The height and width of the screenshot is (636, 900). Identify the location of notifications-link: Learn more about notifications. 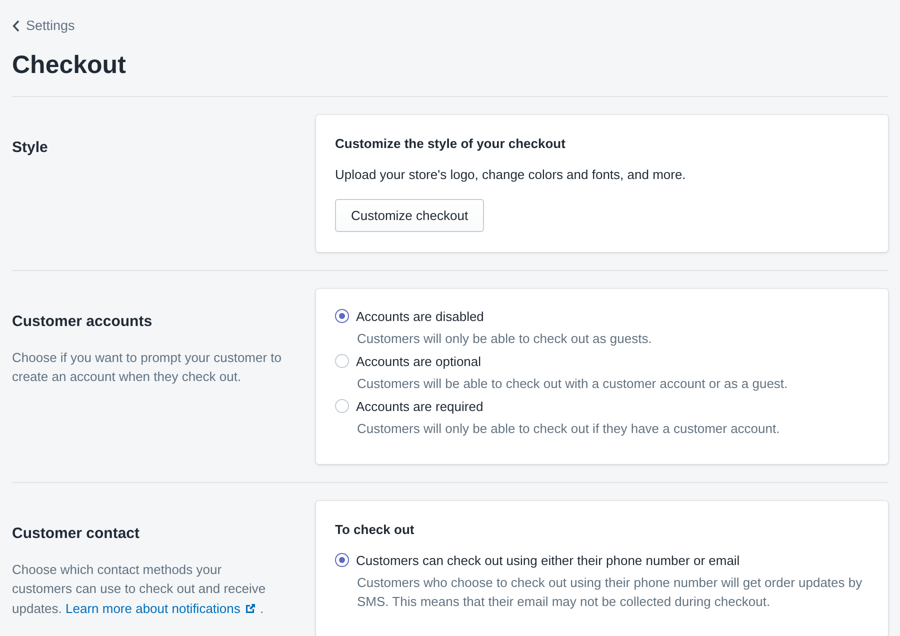
(161, 608).